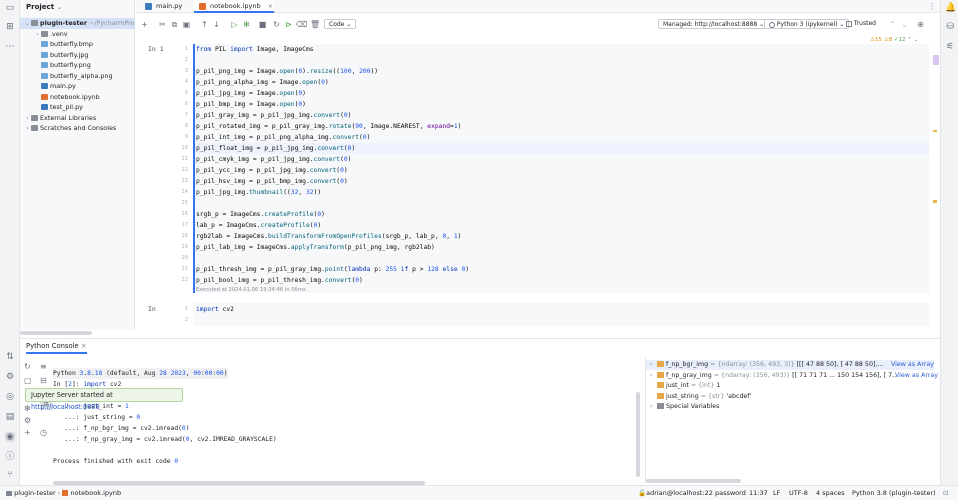  Describe the element at coordinates (174, 24) in the screenshot. I see `copy-icon: ⧉` at that location.